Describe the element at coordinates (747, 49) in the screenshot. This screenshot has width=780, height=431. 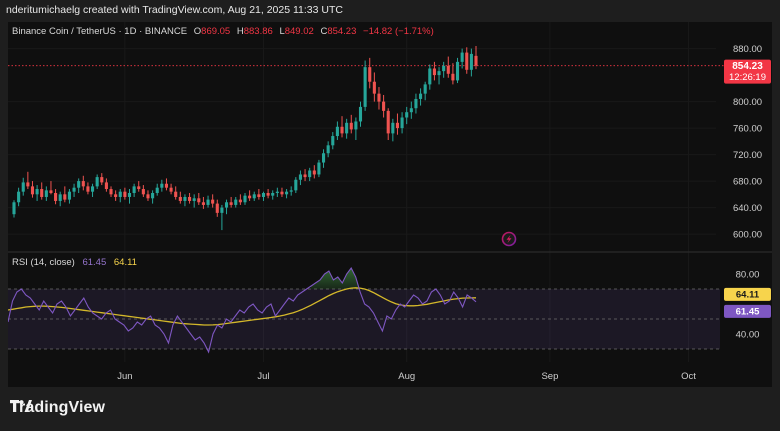
I see `price-tick-label: 880.00` at that location.